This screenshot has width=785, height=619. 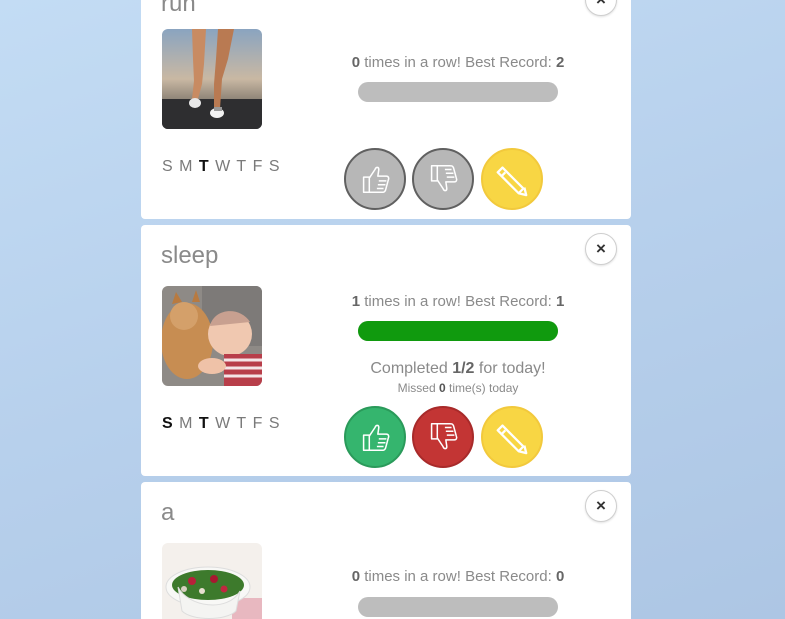 I want to click on streak-text: 0 times in a row! Best Record: 2, so click(x=458, y=62).